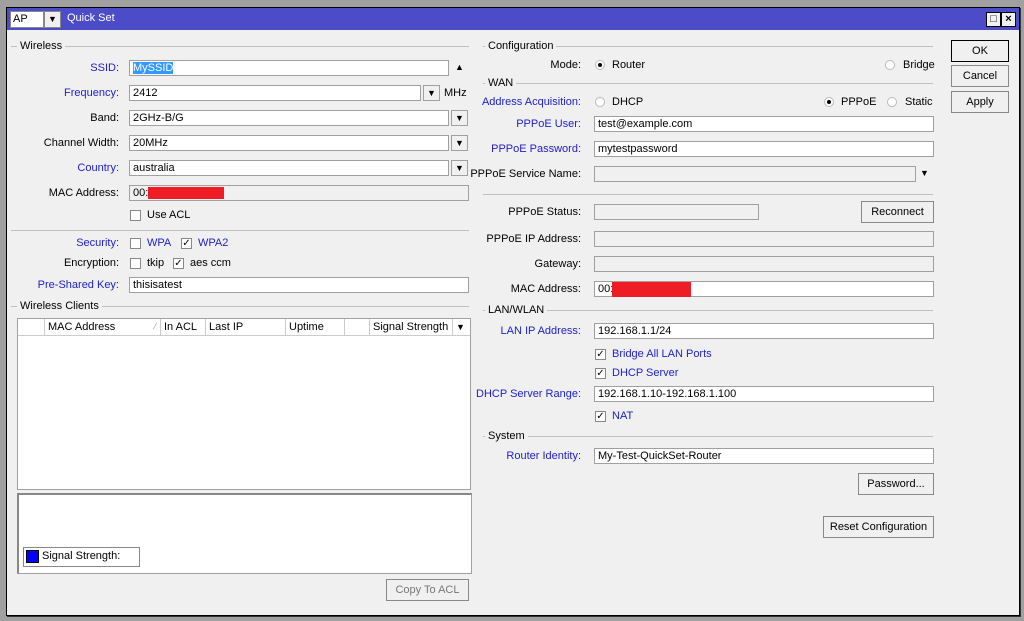  What do you see at coordinates (919, 102) in the screenshot?
I see `static-label: Static` at bounding box center [919, 102].